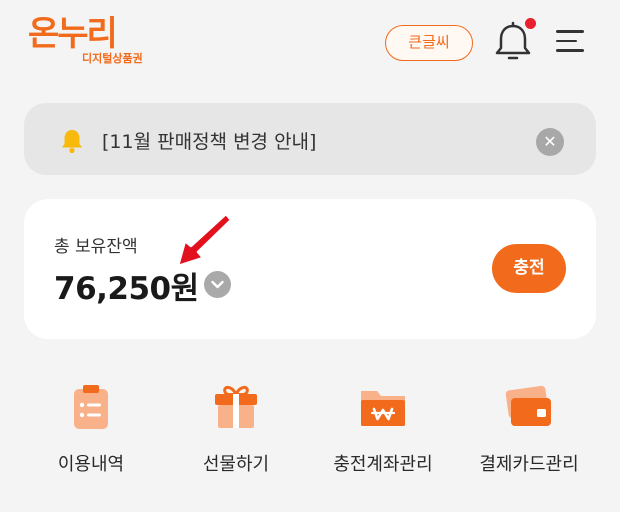 This screenshot has width=620, height=512. I want to click on quick-menu-label: 충전계좌관리, so click(383, 464).